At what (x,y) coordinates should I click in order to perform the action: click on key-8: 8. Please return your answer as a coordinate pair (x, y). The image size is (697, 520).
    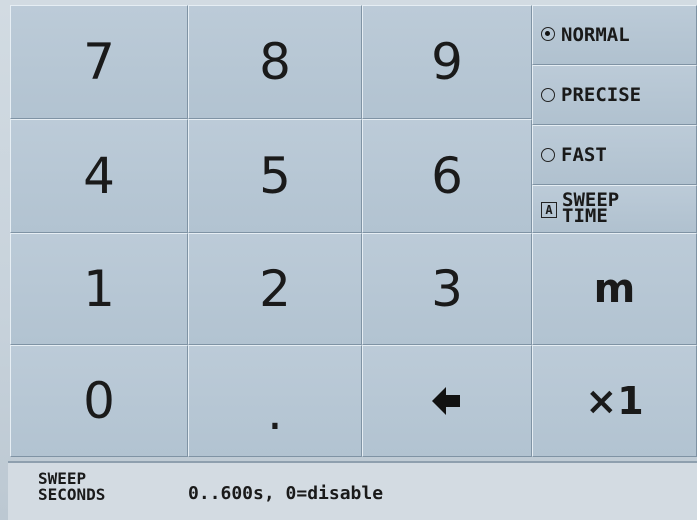
    Looking at the image, I should click on (275, 62).